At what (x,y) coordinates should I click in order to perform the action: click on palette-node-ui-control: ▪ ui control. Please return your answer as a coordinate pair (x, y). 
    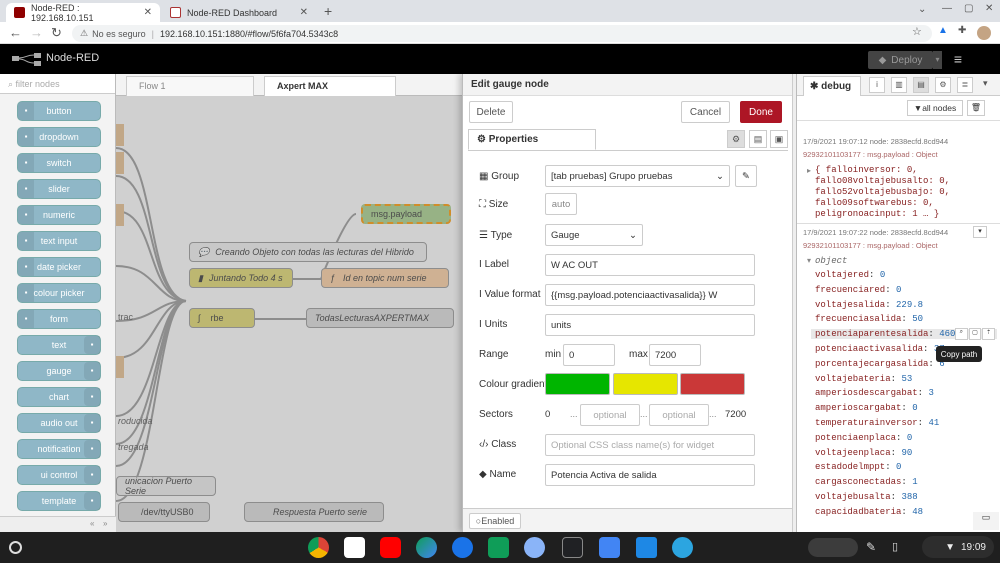
    Looking at the image, I should click on (59, 475).